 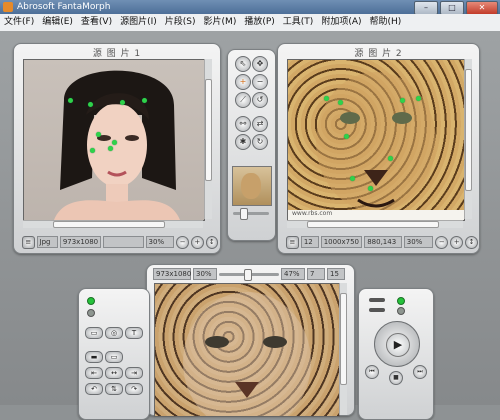 I want to click on menu-edit: 编辑(E), so click(x=57, y=22).